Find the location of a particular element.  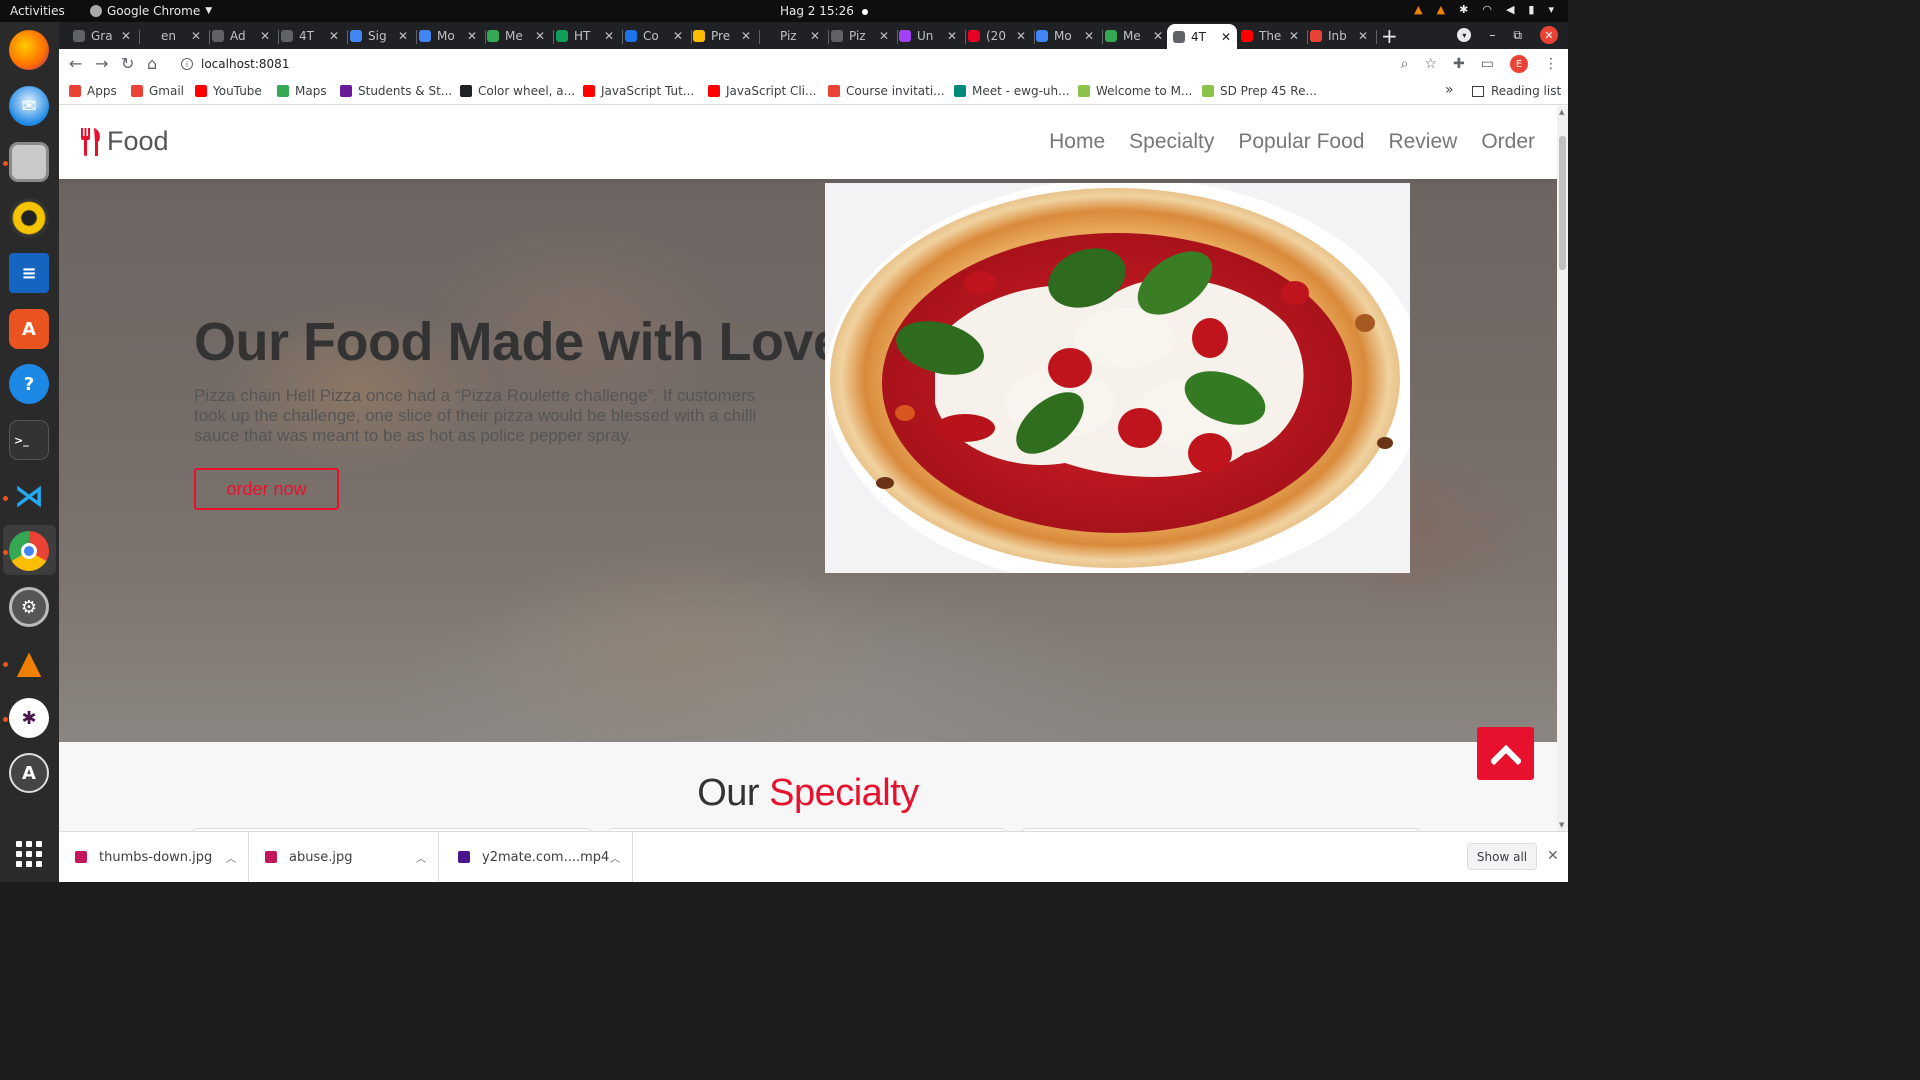

scrollbar-thumb is located at coordinates (1562, 203).